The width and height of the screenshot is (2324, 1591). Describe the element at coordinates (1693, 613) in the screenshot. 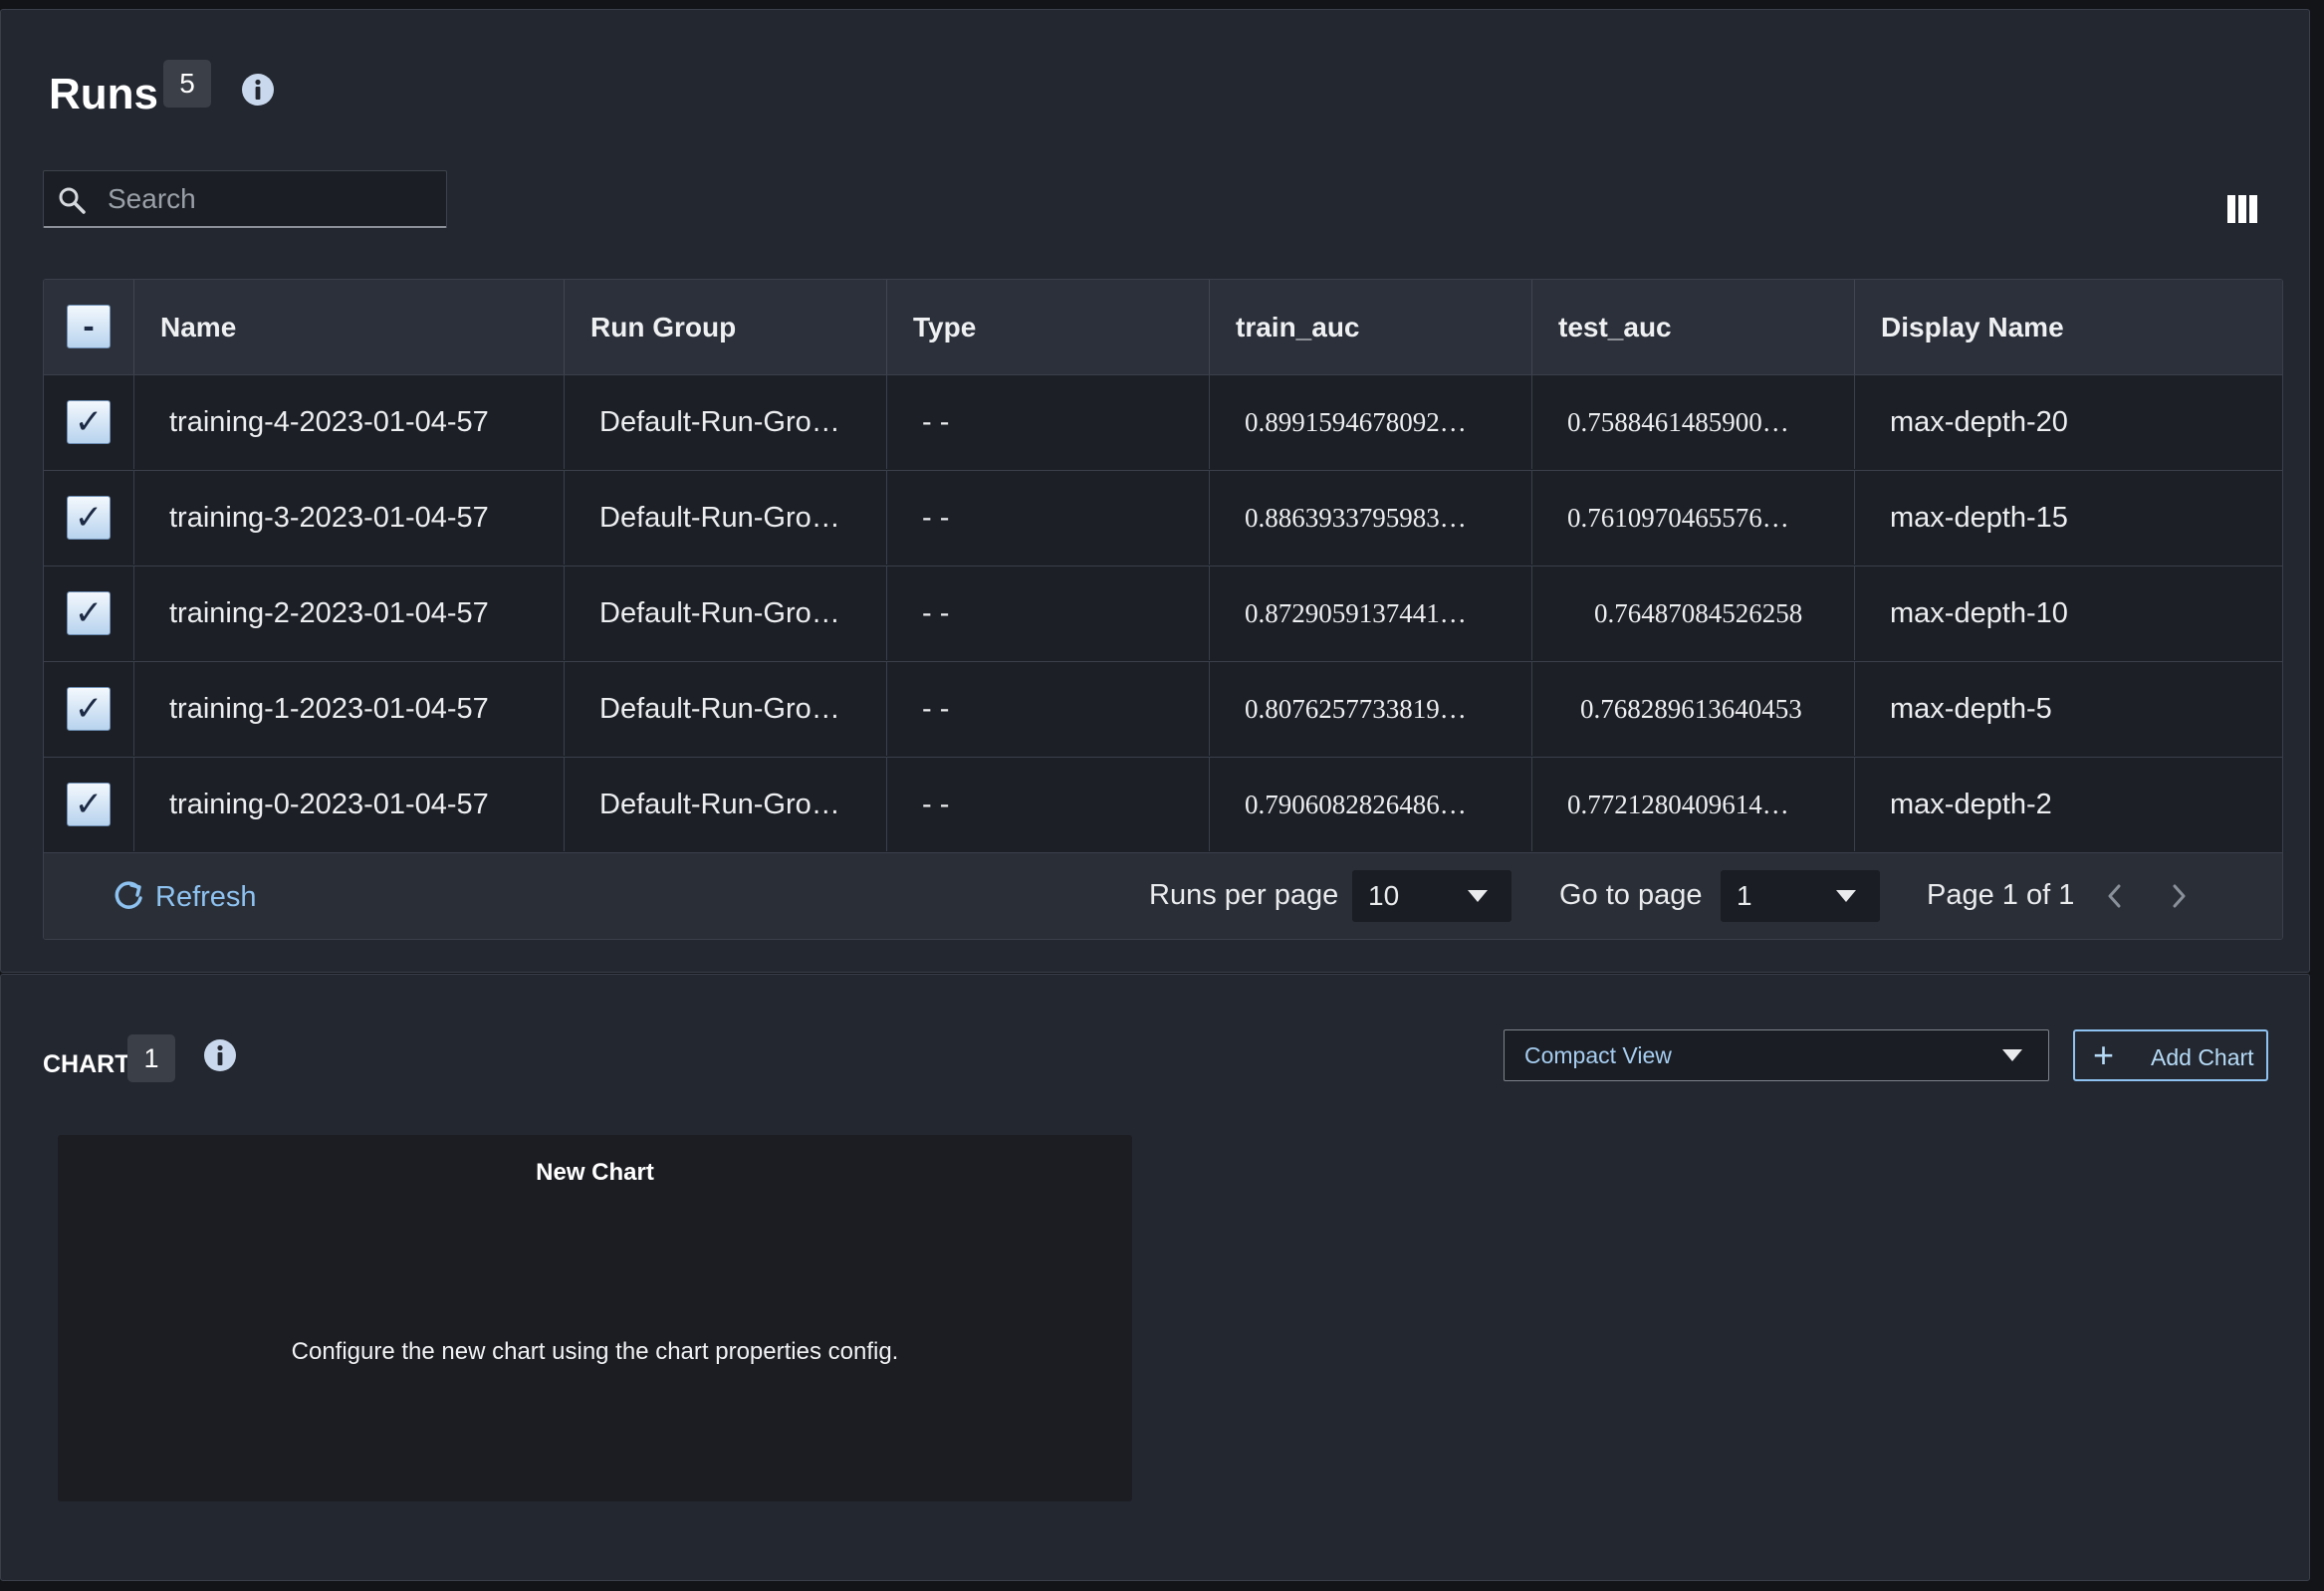

I see `cell-test-auc: 0.76487084526258` at that location.